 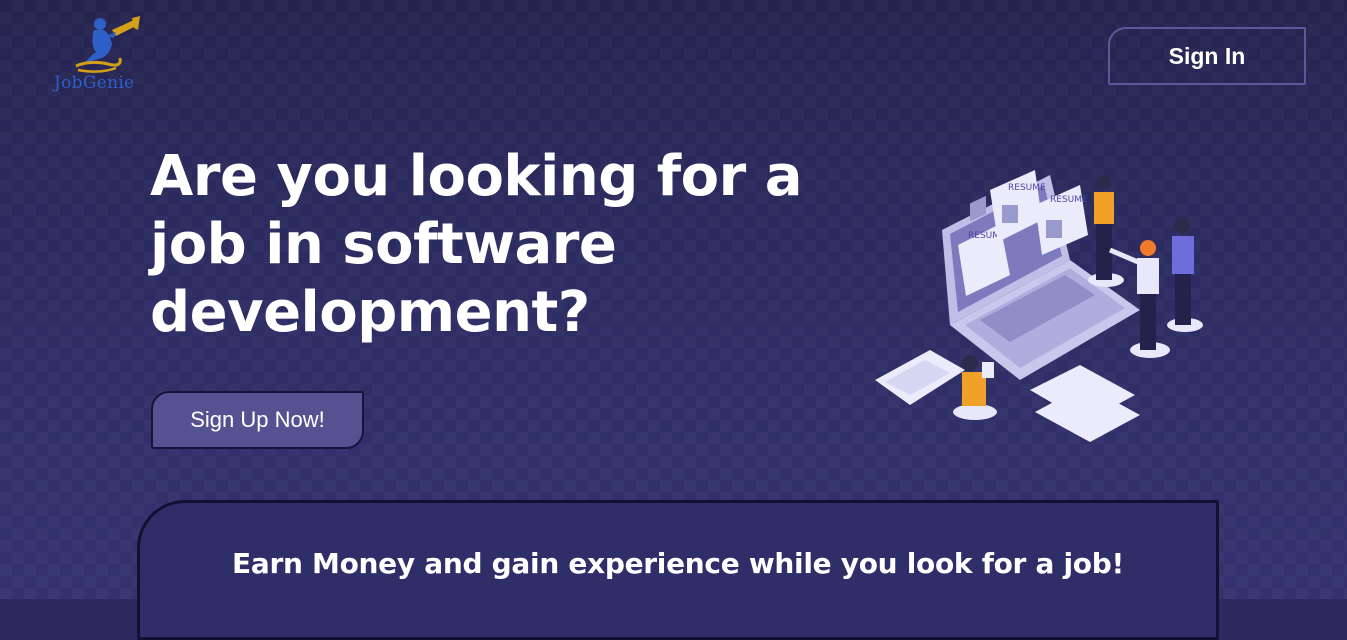 I want to click on sign-up-button: Sign Up Now!, so click(x=257, y=420).